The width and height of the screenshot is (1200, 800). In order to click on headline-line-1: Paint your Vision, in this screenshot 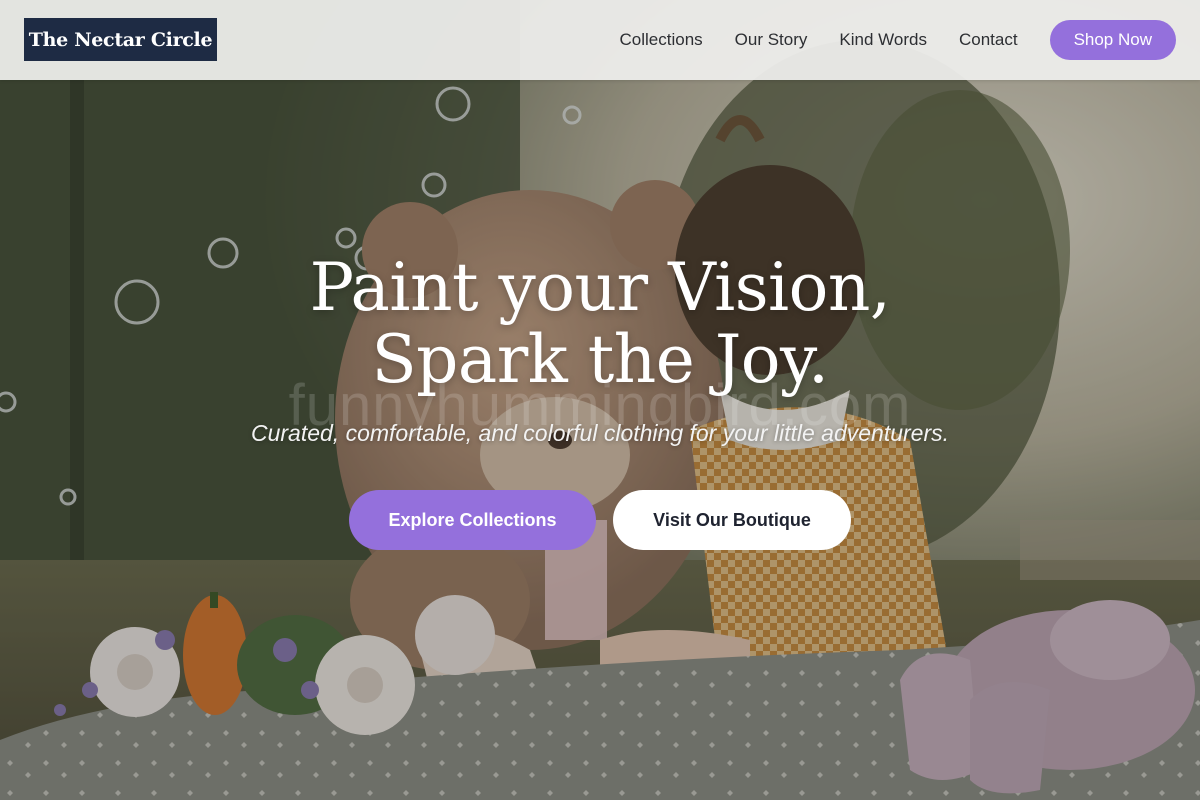, I will do `click(600, 287)`.